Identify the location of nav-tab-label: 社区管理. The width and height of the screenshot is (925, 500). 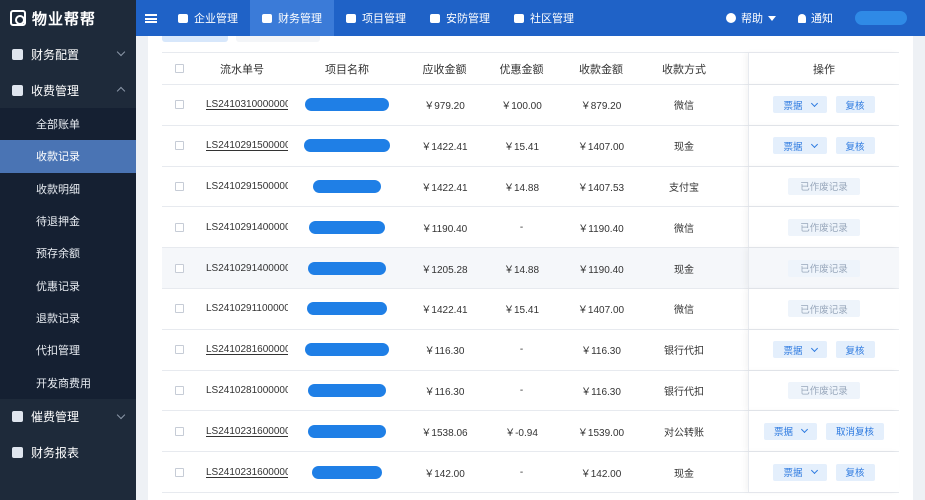
(552, 19).